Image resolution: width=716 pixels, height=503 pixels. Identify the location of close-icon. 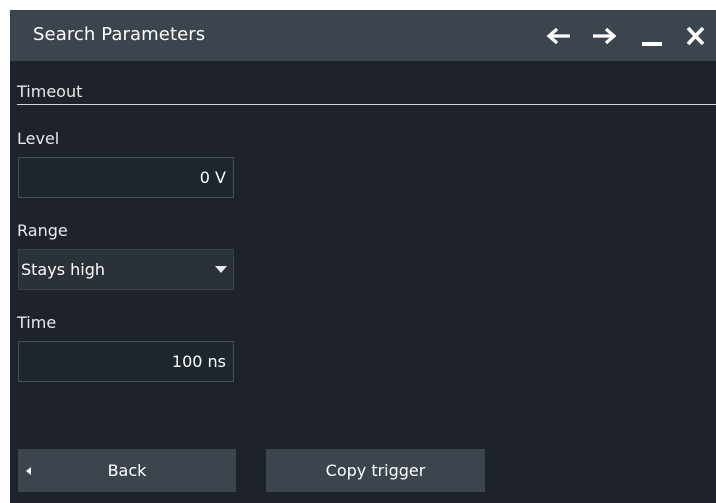
(696, 36).